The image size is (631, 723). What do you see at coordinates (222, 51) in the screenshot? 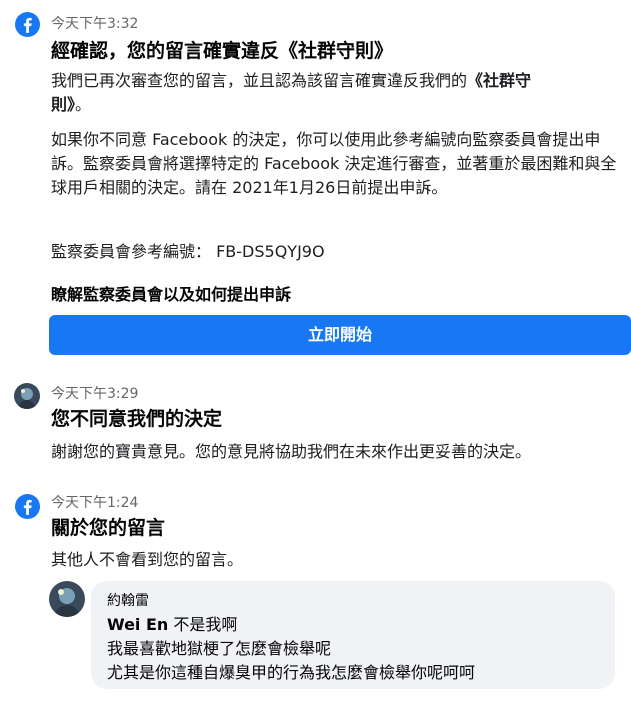
I see `message-title: 經確認，您的留言確實違反《社群守則》` at bounding box center [222, 51].